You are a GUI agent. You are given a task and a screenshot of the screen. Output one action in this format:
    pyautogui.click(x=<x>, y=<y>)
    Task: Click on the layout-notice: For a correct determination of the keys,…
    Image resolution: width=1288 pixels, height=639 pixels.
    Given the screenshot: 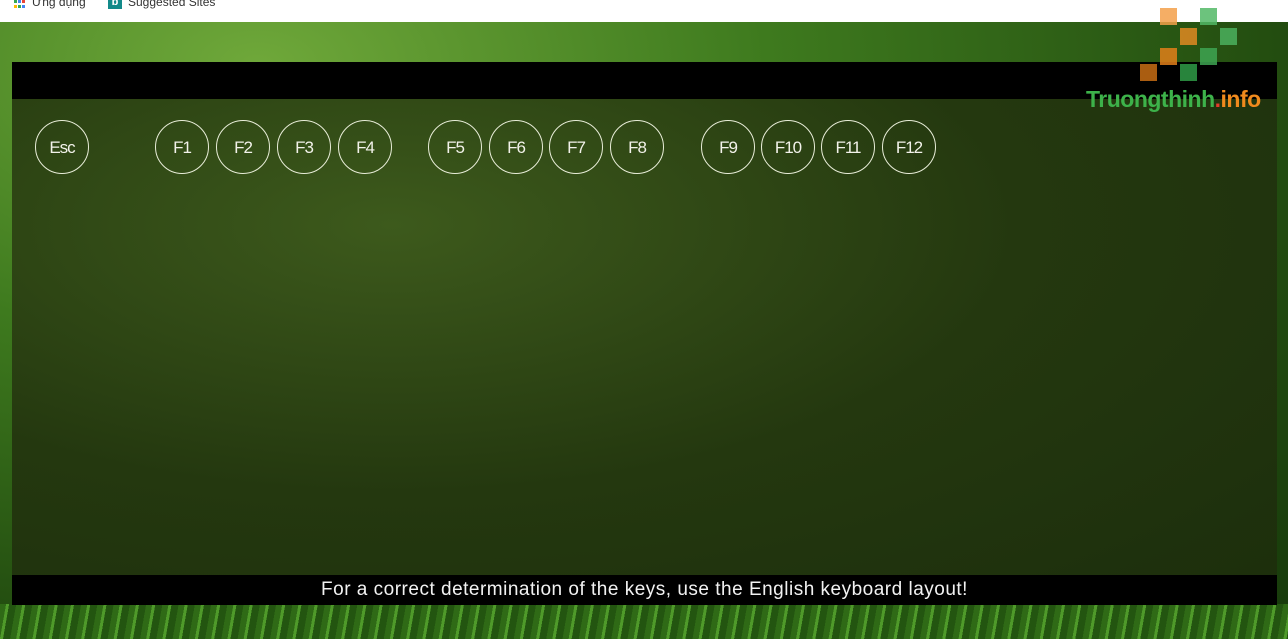 What is the action you would take?
    pyautogui.click(x=644, y=590)
    